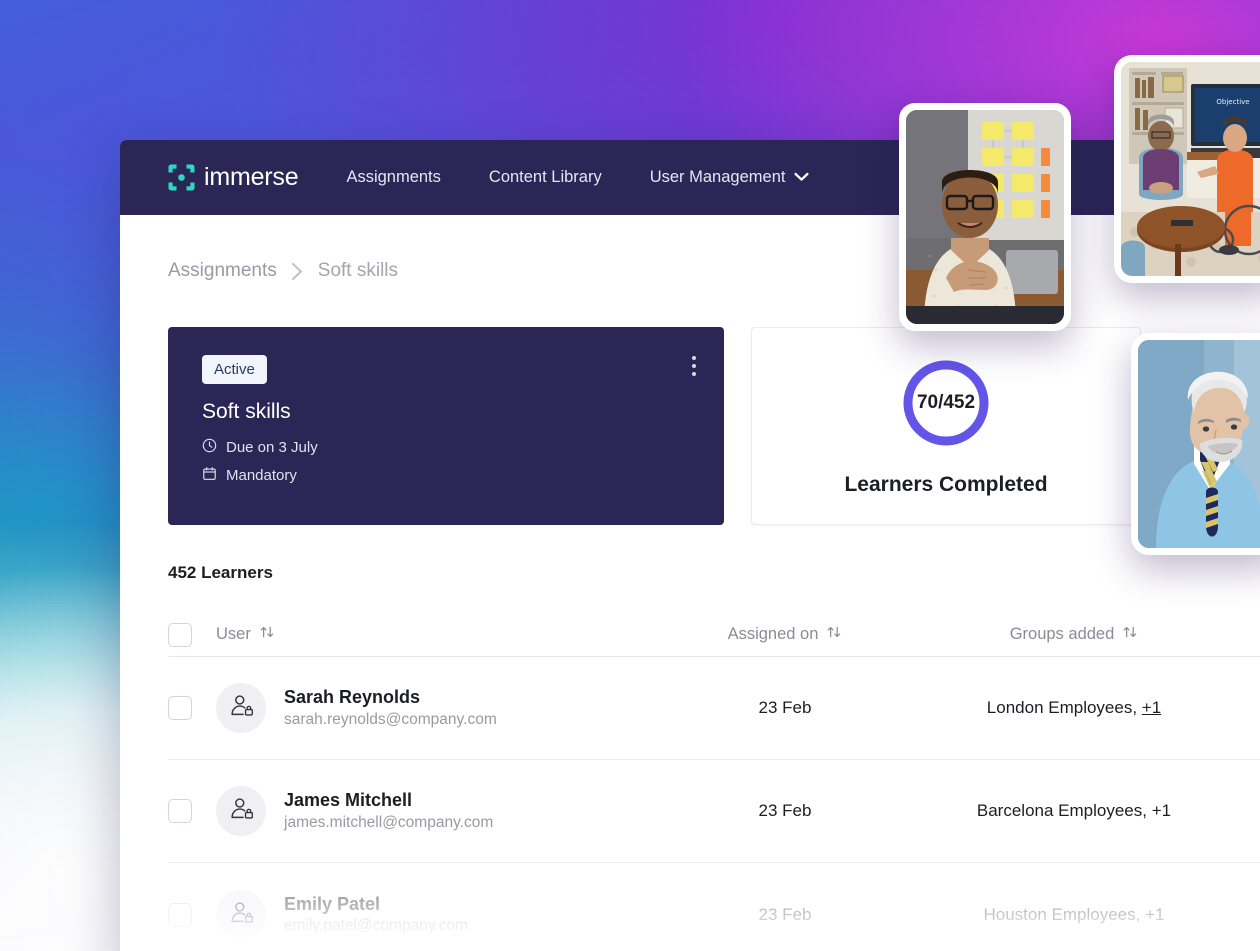 The image size is (1260, 951). Describe the element at coordinates (390, 719) in the screenshot. I see `user-email: sarah.reynolds@company.com` at that location.